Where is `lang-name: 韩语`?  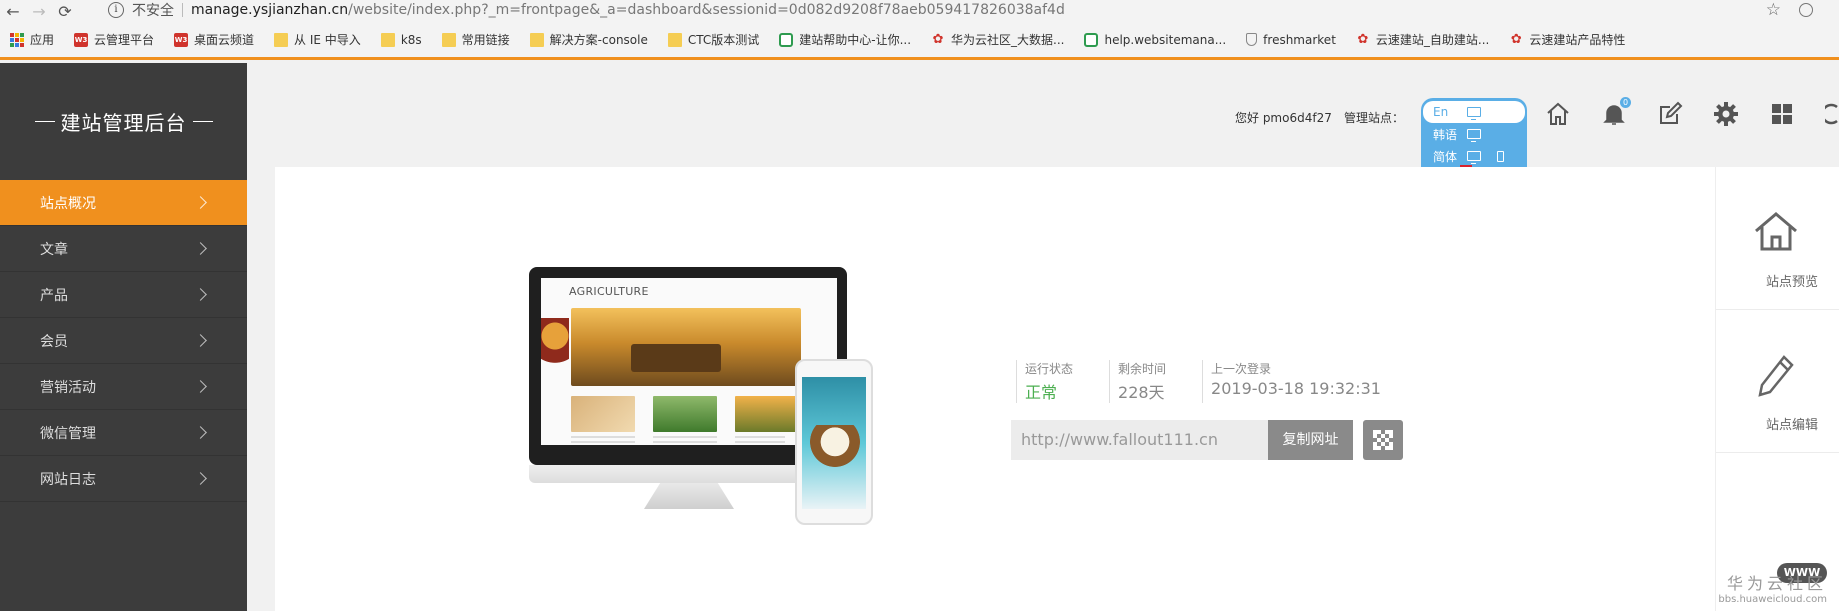 lang-name: 韩语 is located at coordinates (1445, 134).